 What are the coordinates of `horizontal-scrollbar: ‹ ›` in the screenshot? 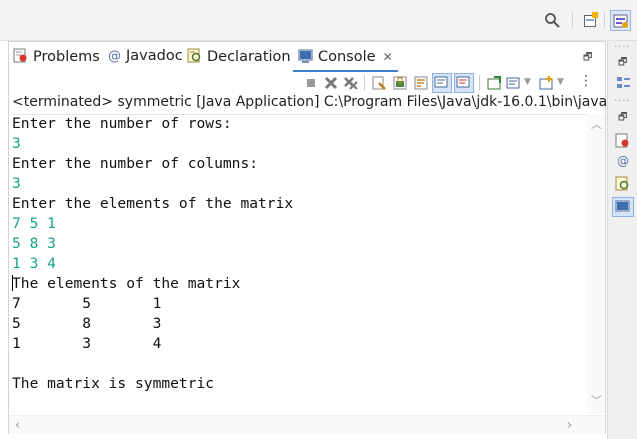 It's located at (307, 424).